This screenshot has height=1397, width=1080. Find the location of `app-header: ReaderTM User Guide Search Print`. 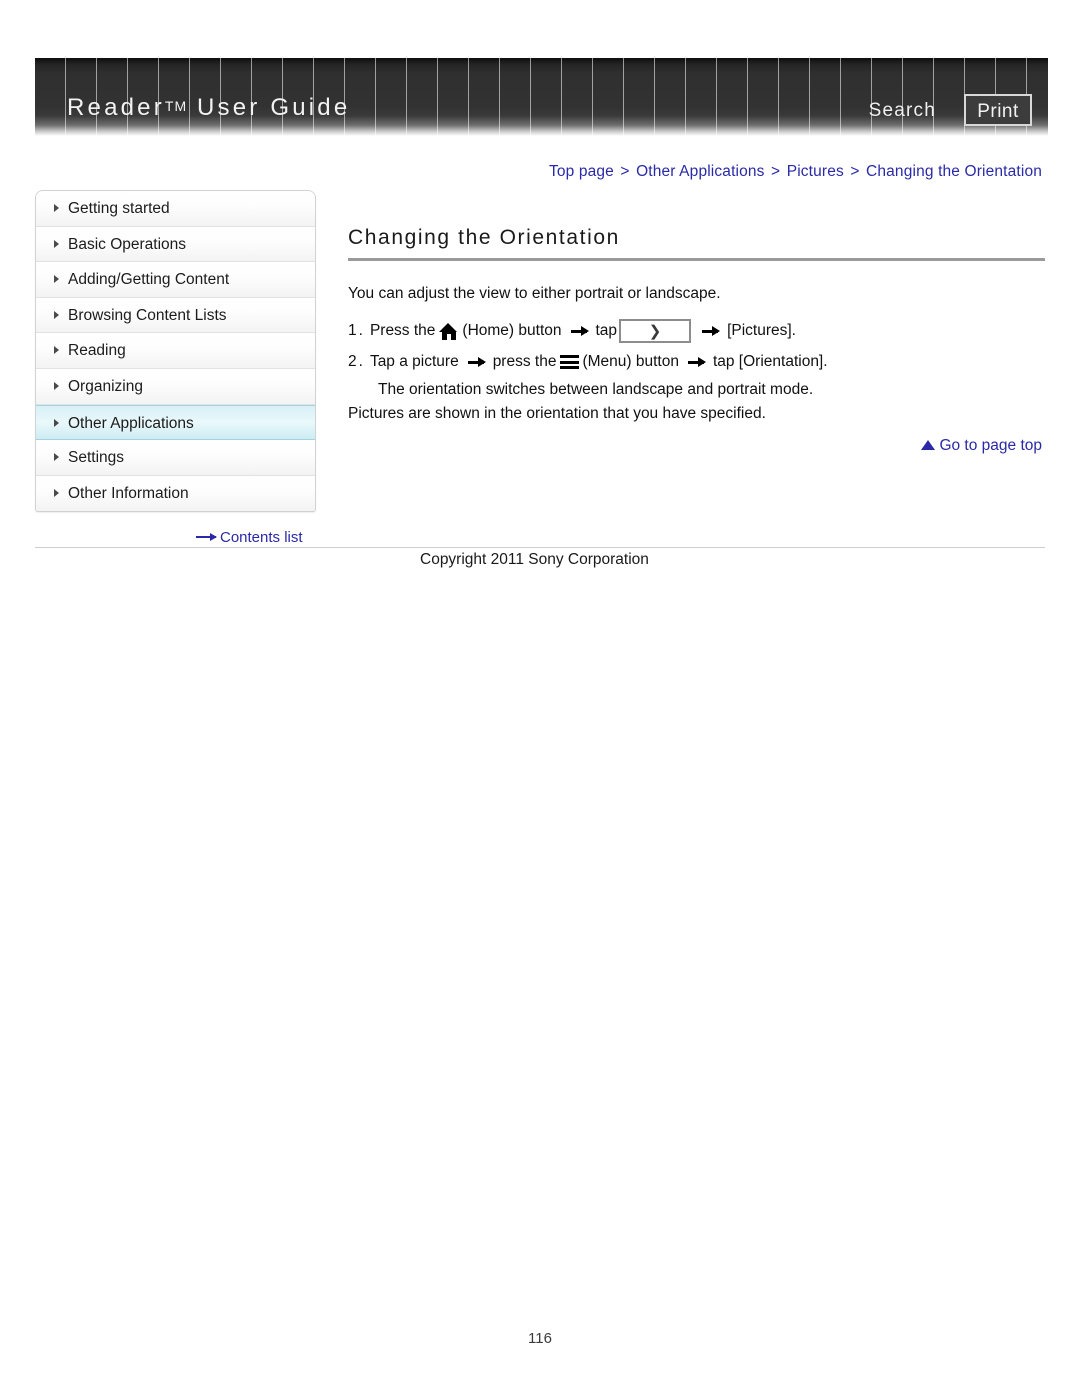

app-header: ReaderTM User Guide Search Print is located at coordinates (541, 97).